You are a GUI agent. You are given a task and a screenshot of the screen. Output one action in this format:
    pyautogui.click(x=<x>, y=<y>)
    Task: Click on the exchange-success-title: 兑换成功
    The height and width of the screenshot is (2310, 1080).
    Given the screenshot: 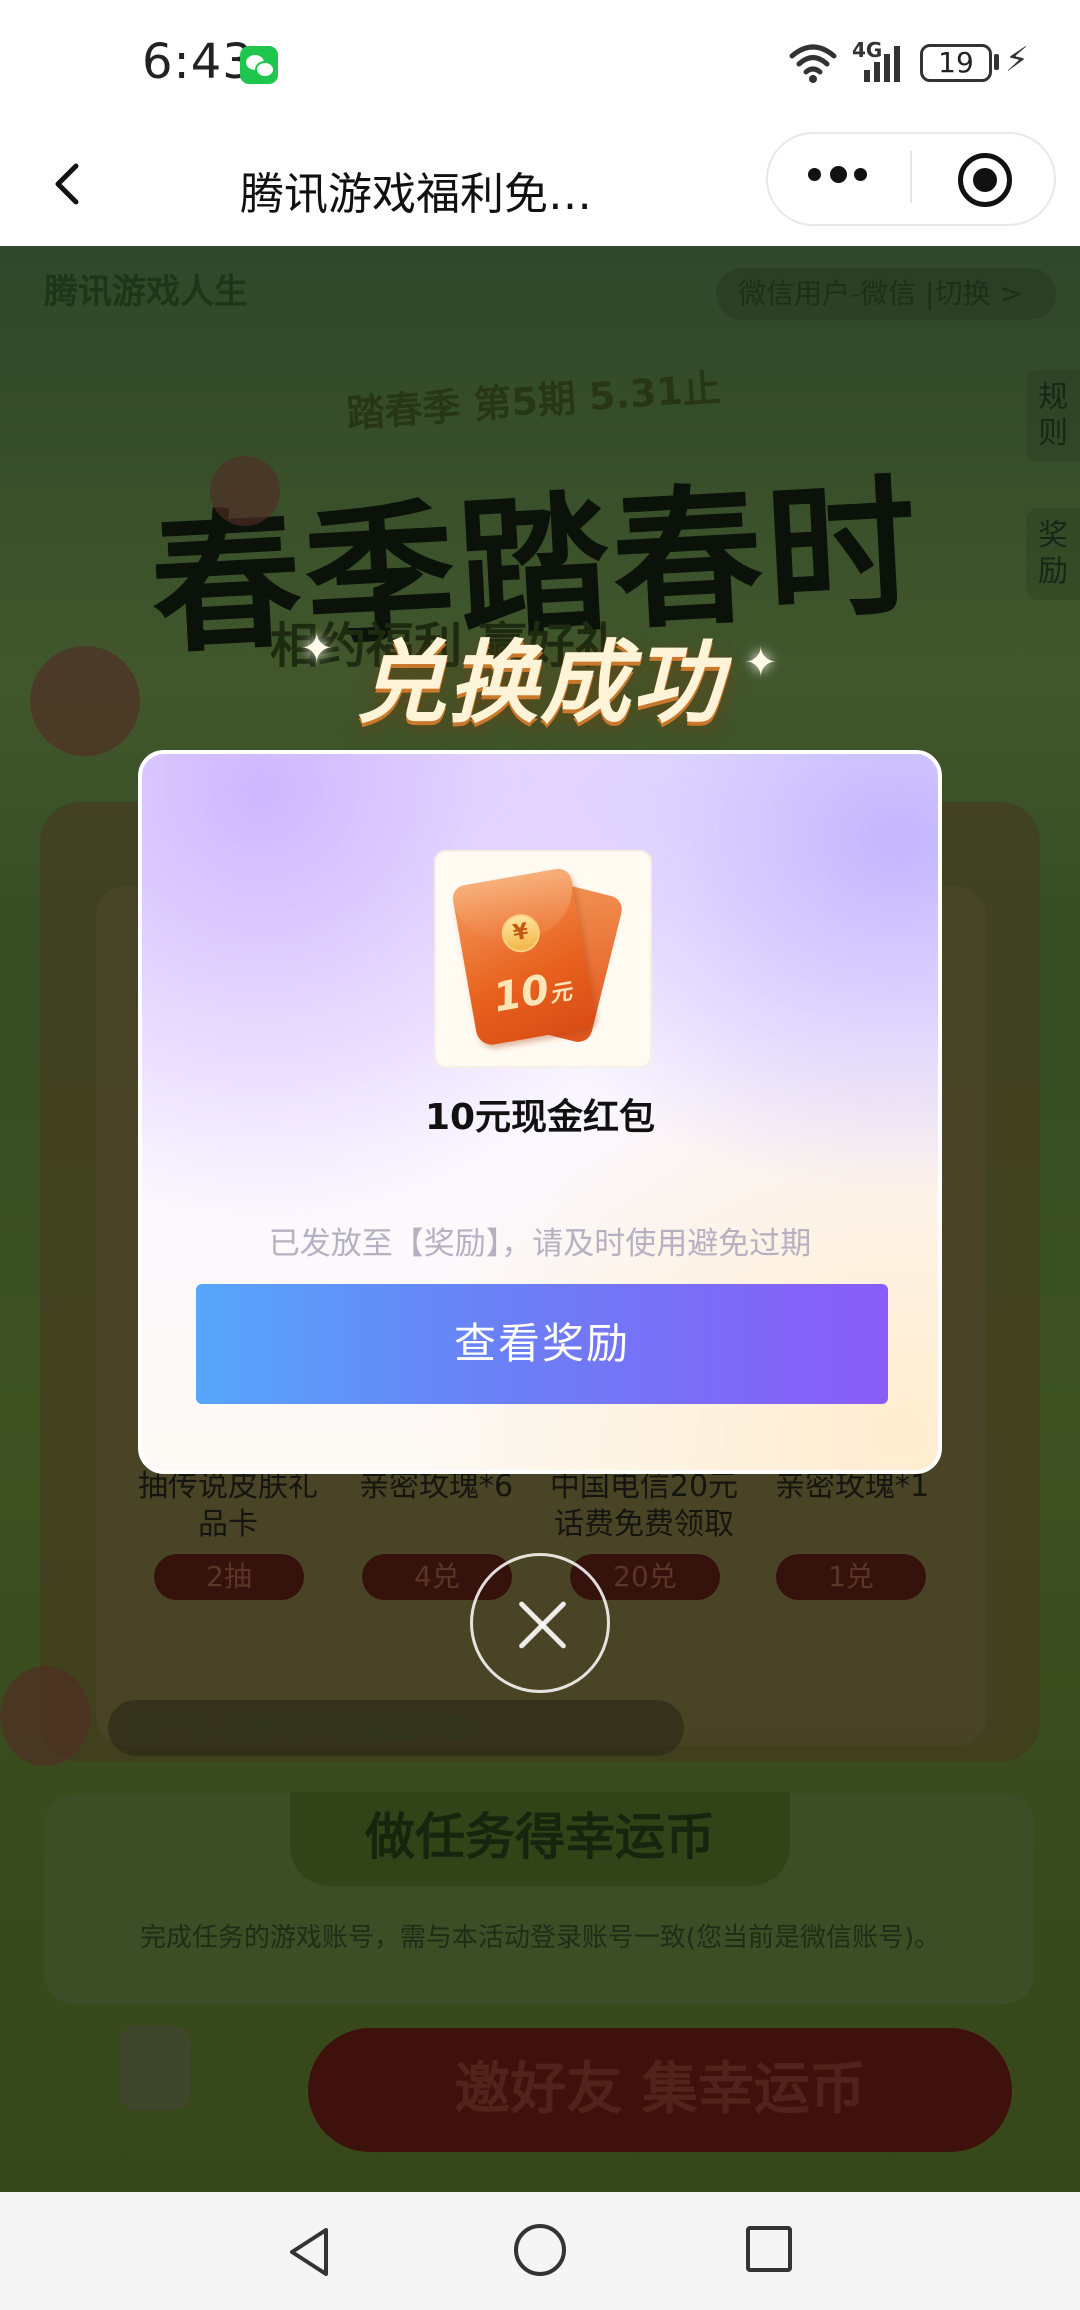 What is the action you would take?
    pyautogui.click(x=540, y=683)
    